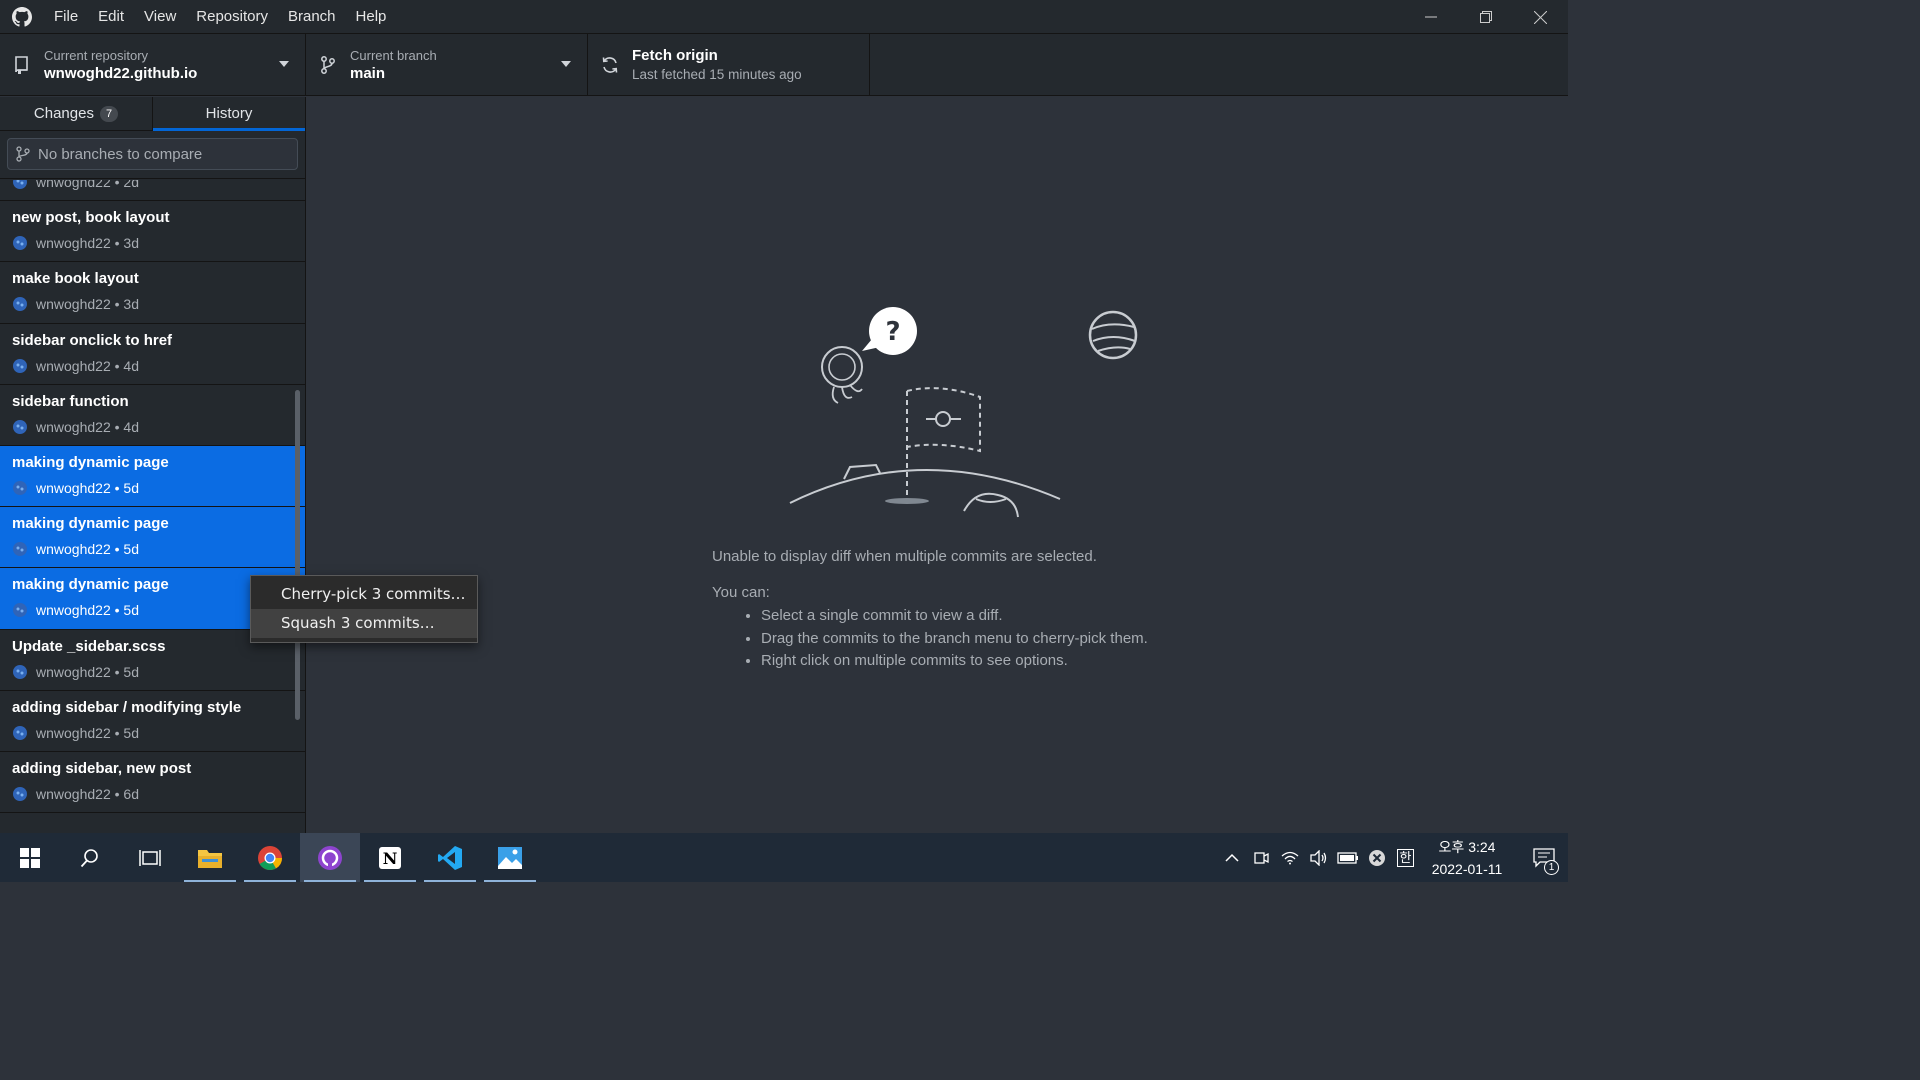  I want to click on search-icon, so click(90, 857).